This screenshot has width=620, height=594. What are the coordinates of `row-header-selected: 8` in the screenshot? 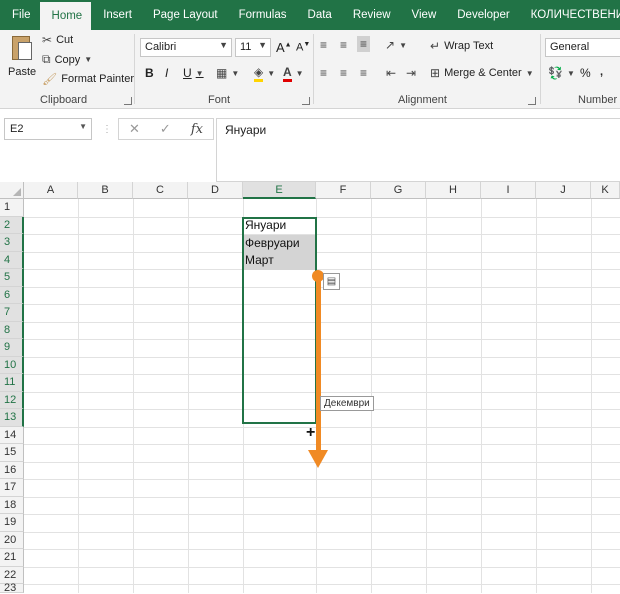 It's located at (12, 330).